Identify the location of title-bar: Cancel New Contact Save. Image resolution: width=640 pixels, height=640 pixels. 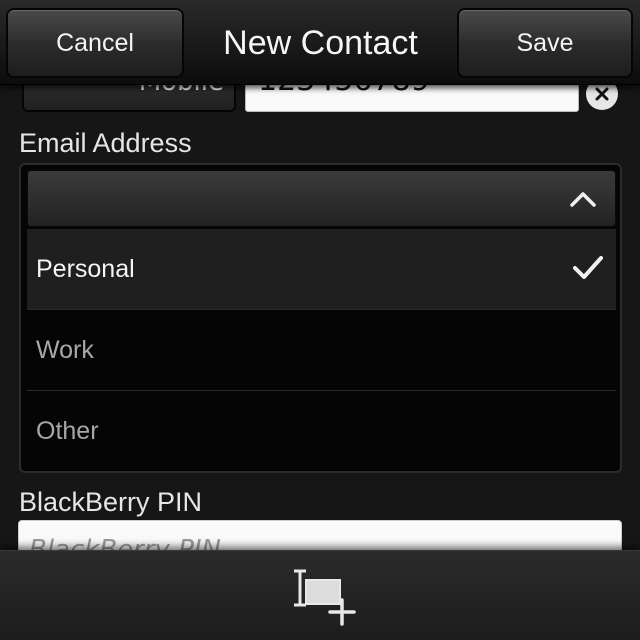
(320, 42).